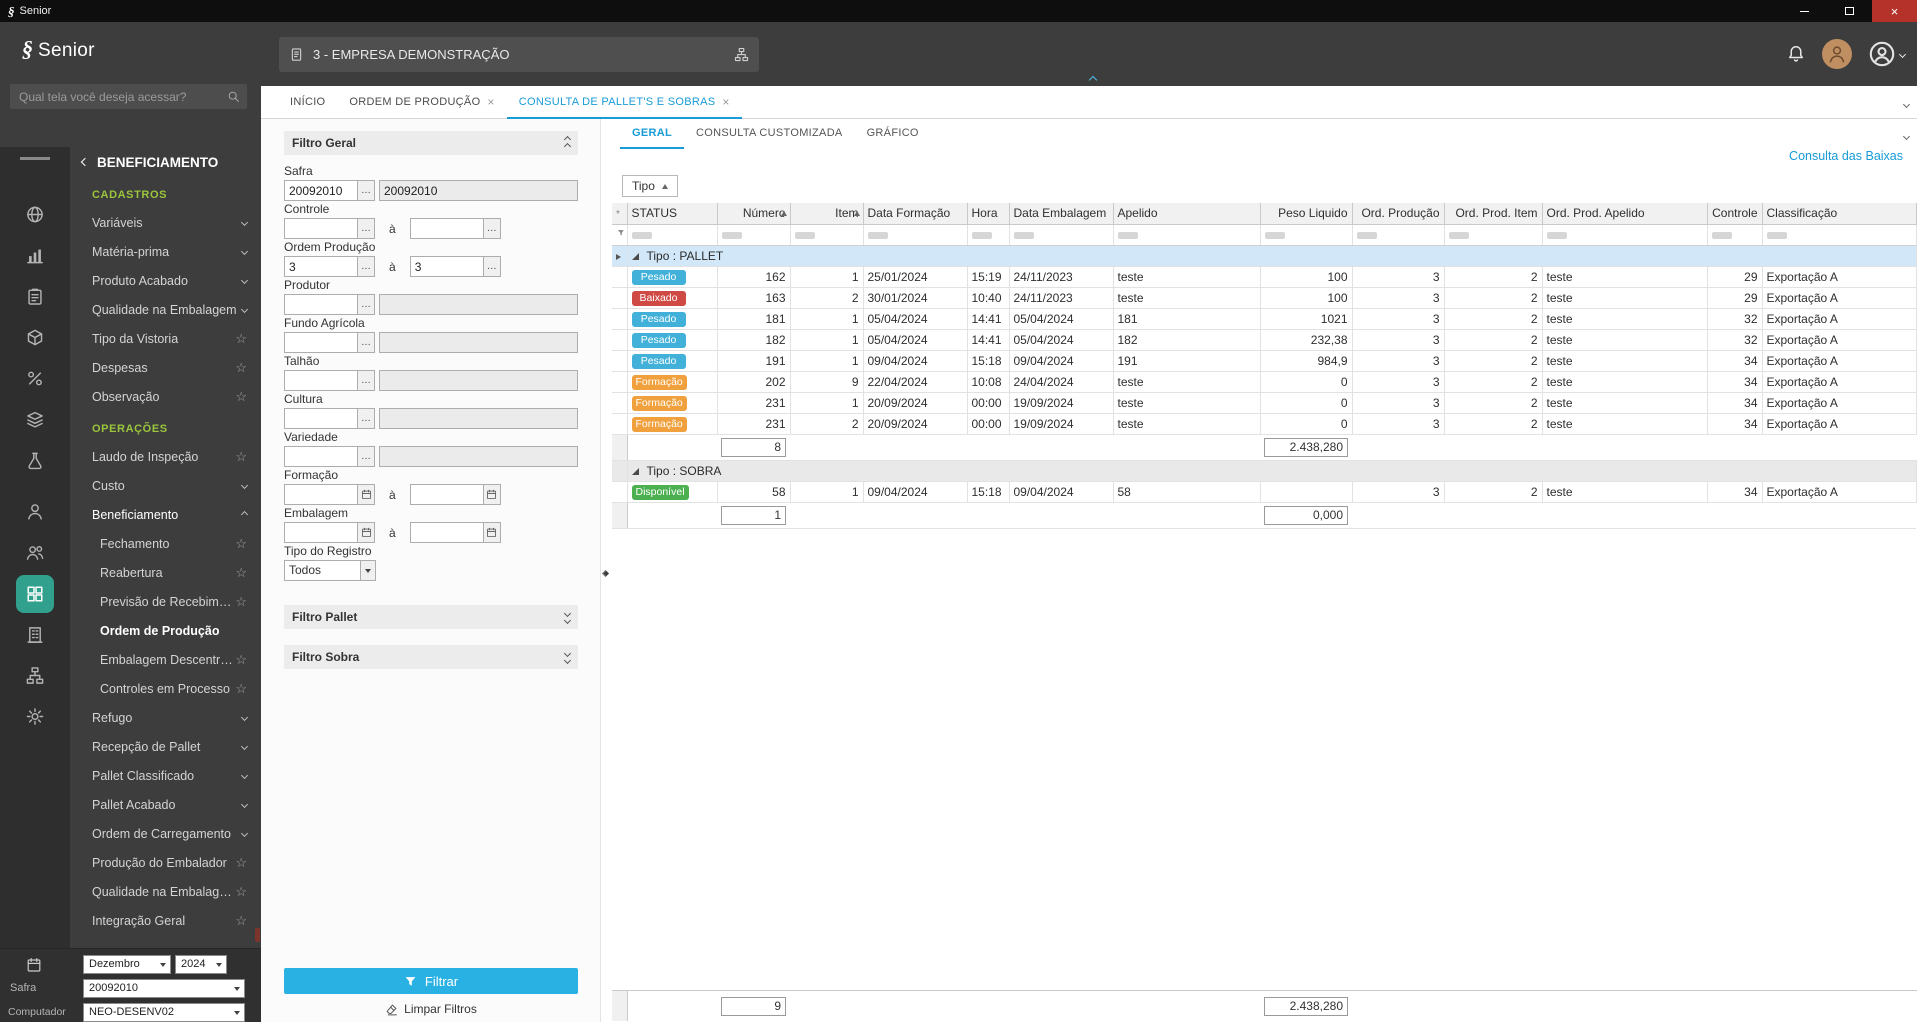 This screenshot has height=1022, width=1917. What do you see at coordinates (1839, 214) in the screenshot?
I see `col-header-classificacao: Classificação` at bounding box center [1839, 214].